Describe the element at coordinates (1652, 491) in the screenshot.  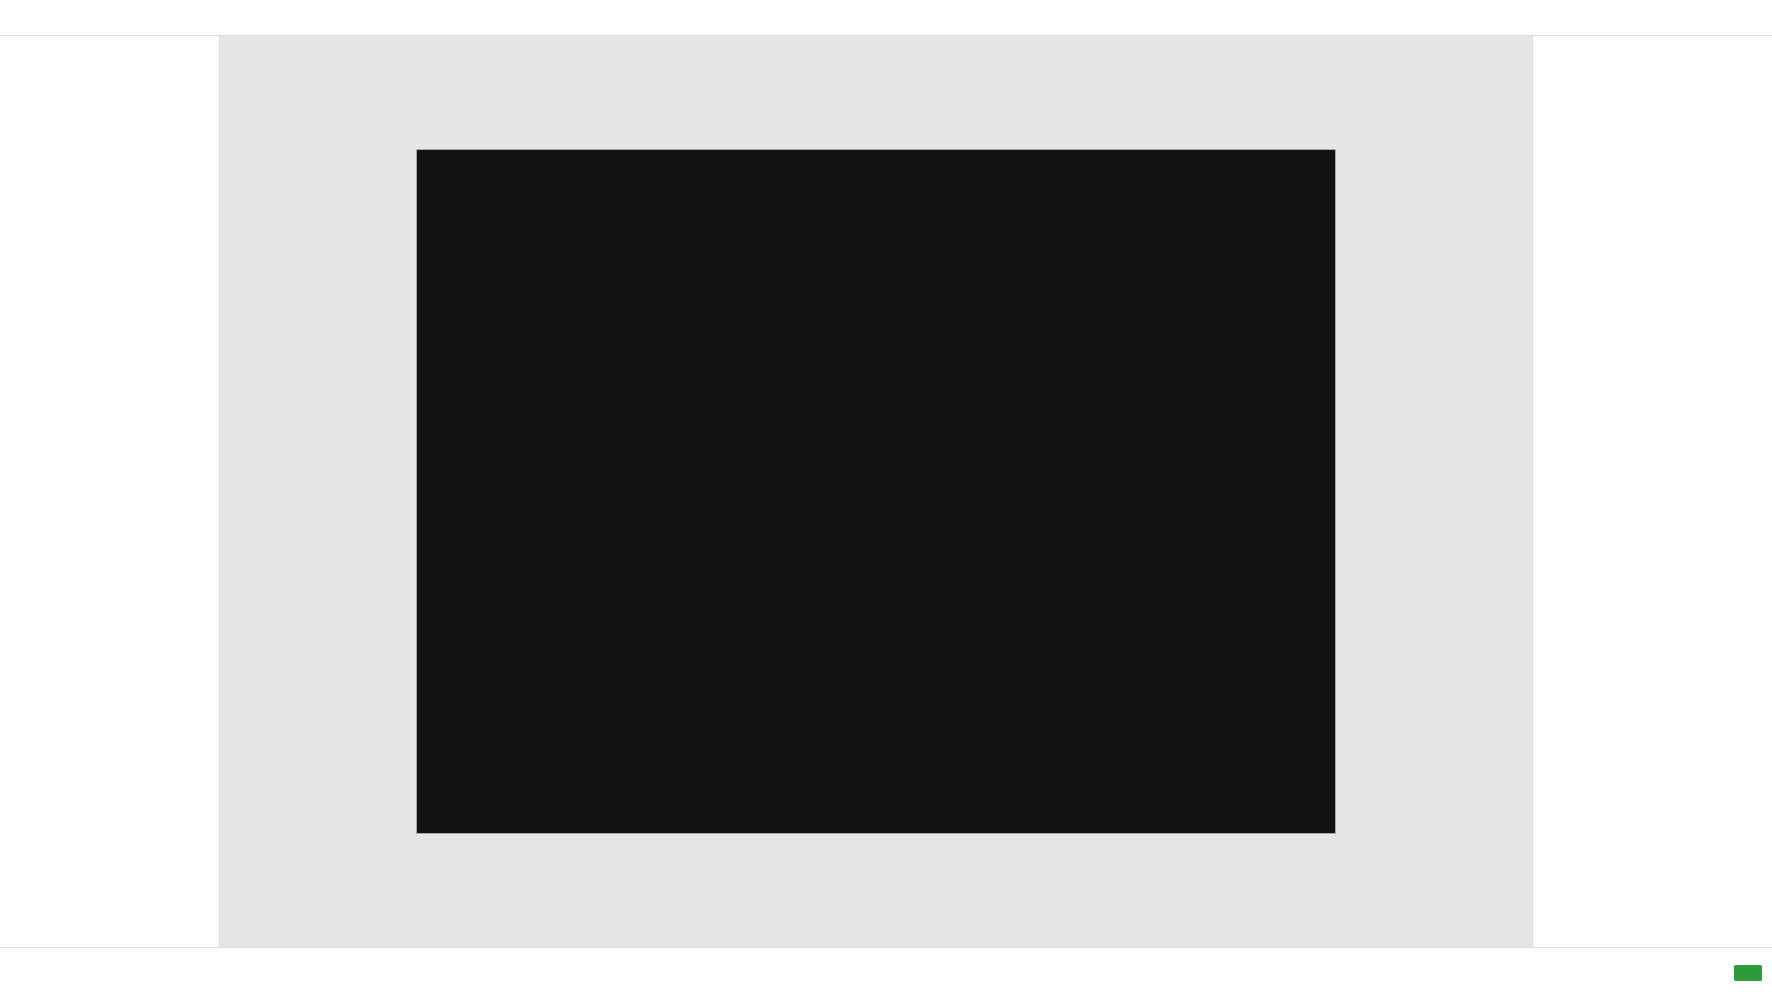
I see `settings-panel` at that location.